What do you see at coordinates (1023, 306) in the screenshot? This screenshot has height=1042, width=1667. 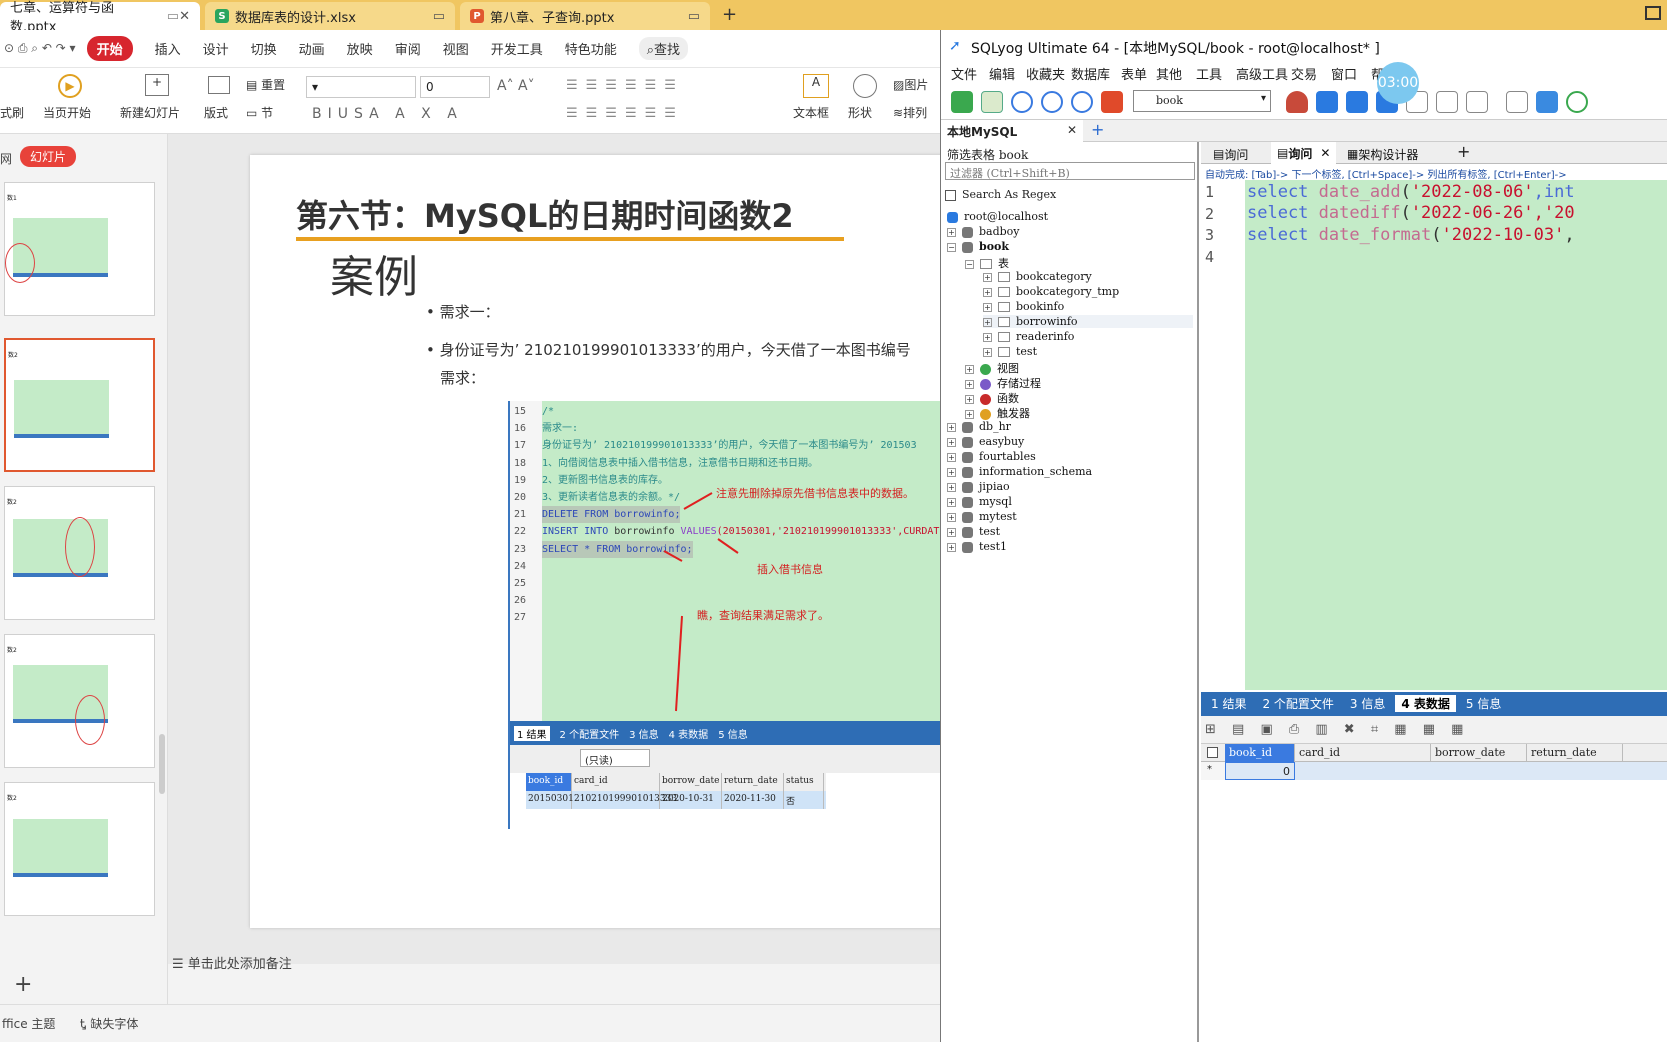 I see `tree-table-item: + bookinfo` at bounding box center [1023, 306].